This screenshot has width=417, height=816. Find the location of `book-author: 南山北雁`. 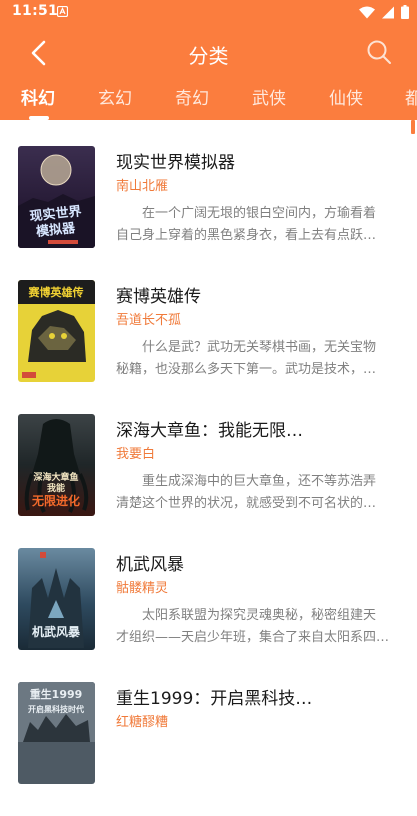

book-author: 南山北雁 is located at coordinates (142, 186).